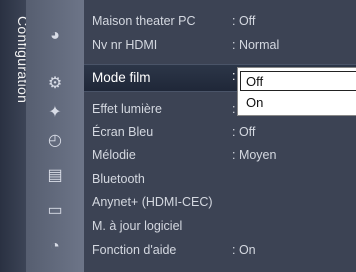 Image resolution: width=356 pixels, height=272 pixels. I want to click on menu-item-bluetooth: Bluetooth, so click(220, 180).